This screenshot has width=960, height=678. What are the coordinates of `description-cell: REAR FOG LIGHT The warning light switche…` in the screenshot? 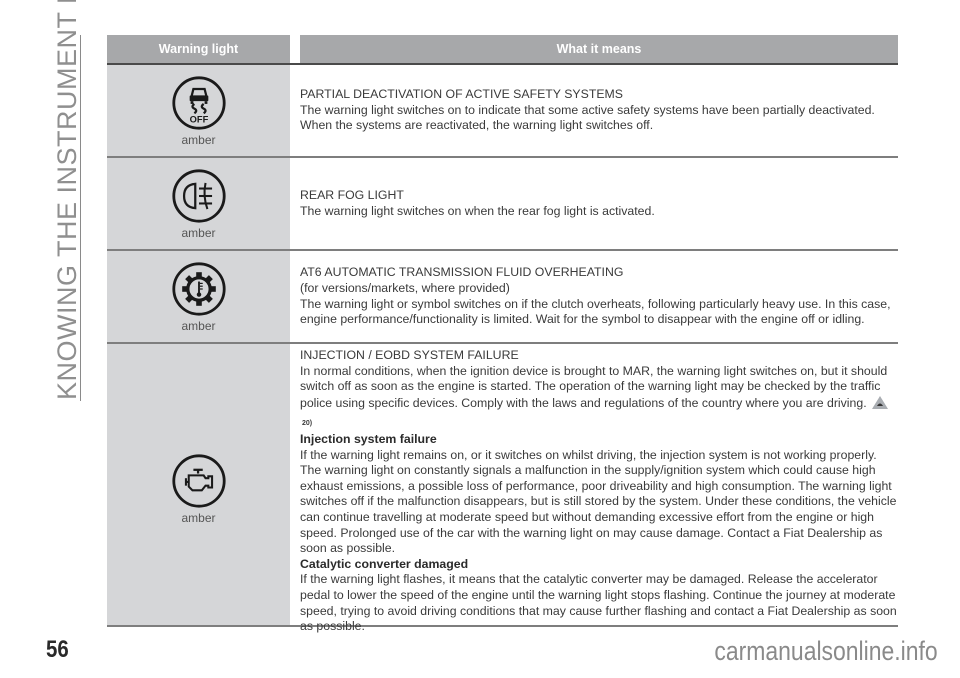 It's located at (594, 203).